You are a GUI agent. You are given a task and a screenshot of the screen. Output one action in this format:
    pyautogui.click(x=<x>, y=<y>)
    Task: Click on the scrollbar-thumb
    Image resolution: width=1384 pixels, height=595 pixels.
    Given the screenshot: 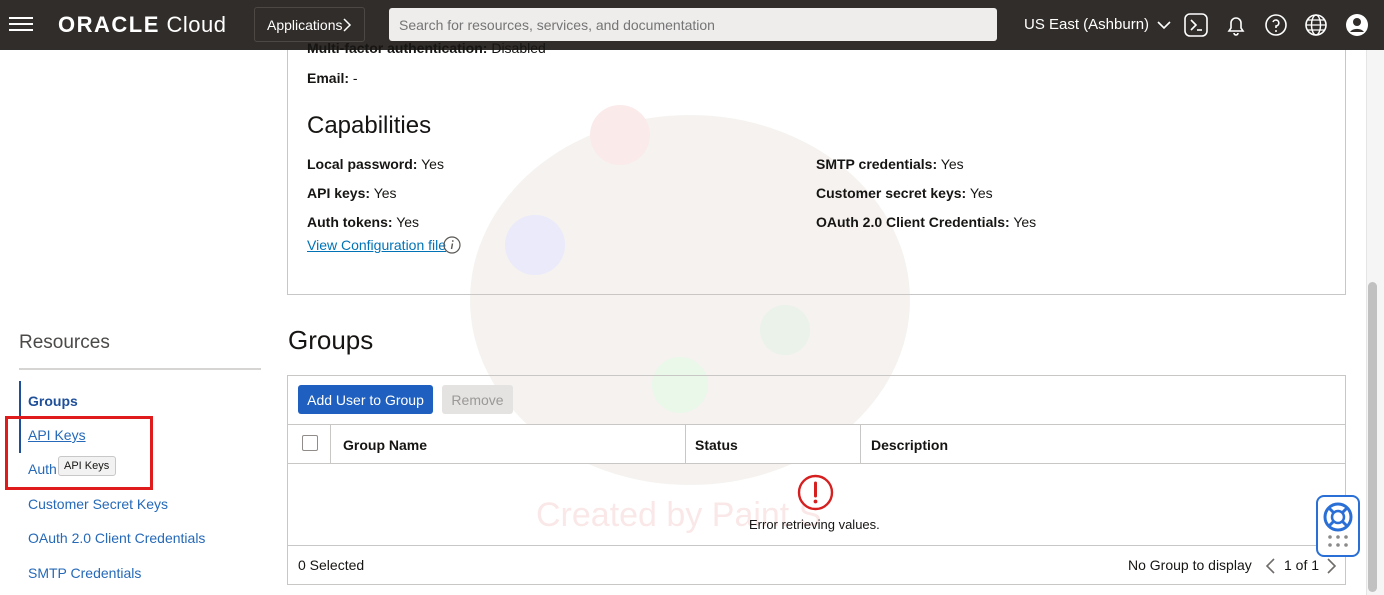 What is the action you would take?
    pyautogui.click(x=1372, y=437)
    